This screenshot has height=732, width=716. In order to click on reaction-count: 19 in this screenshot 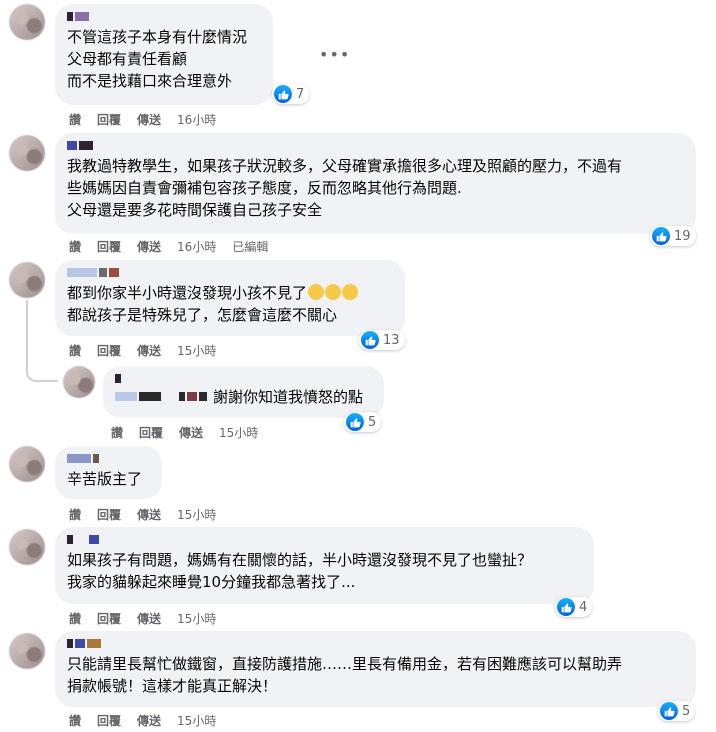, I will do `click(673, 236)`.